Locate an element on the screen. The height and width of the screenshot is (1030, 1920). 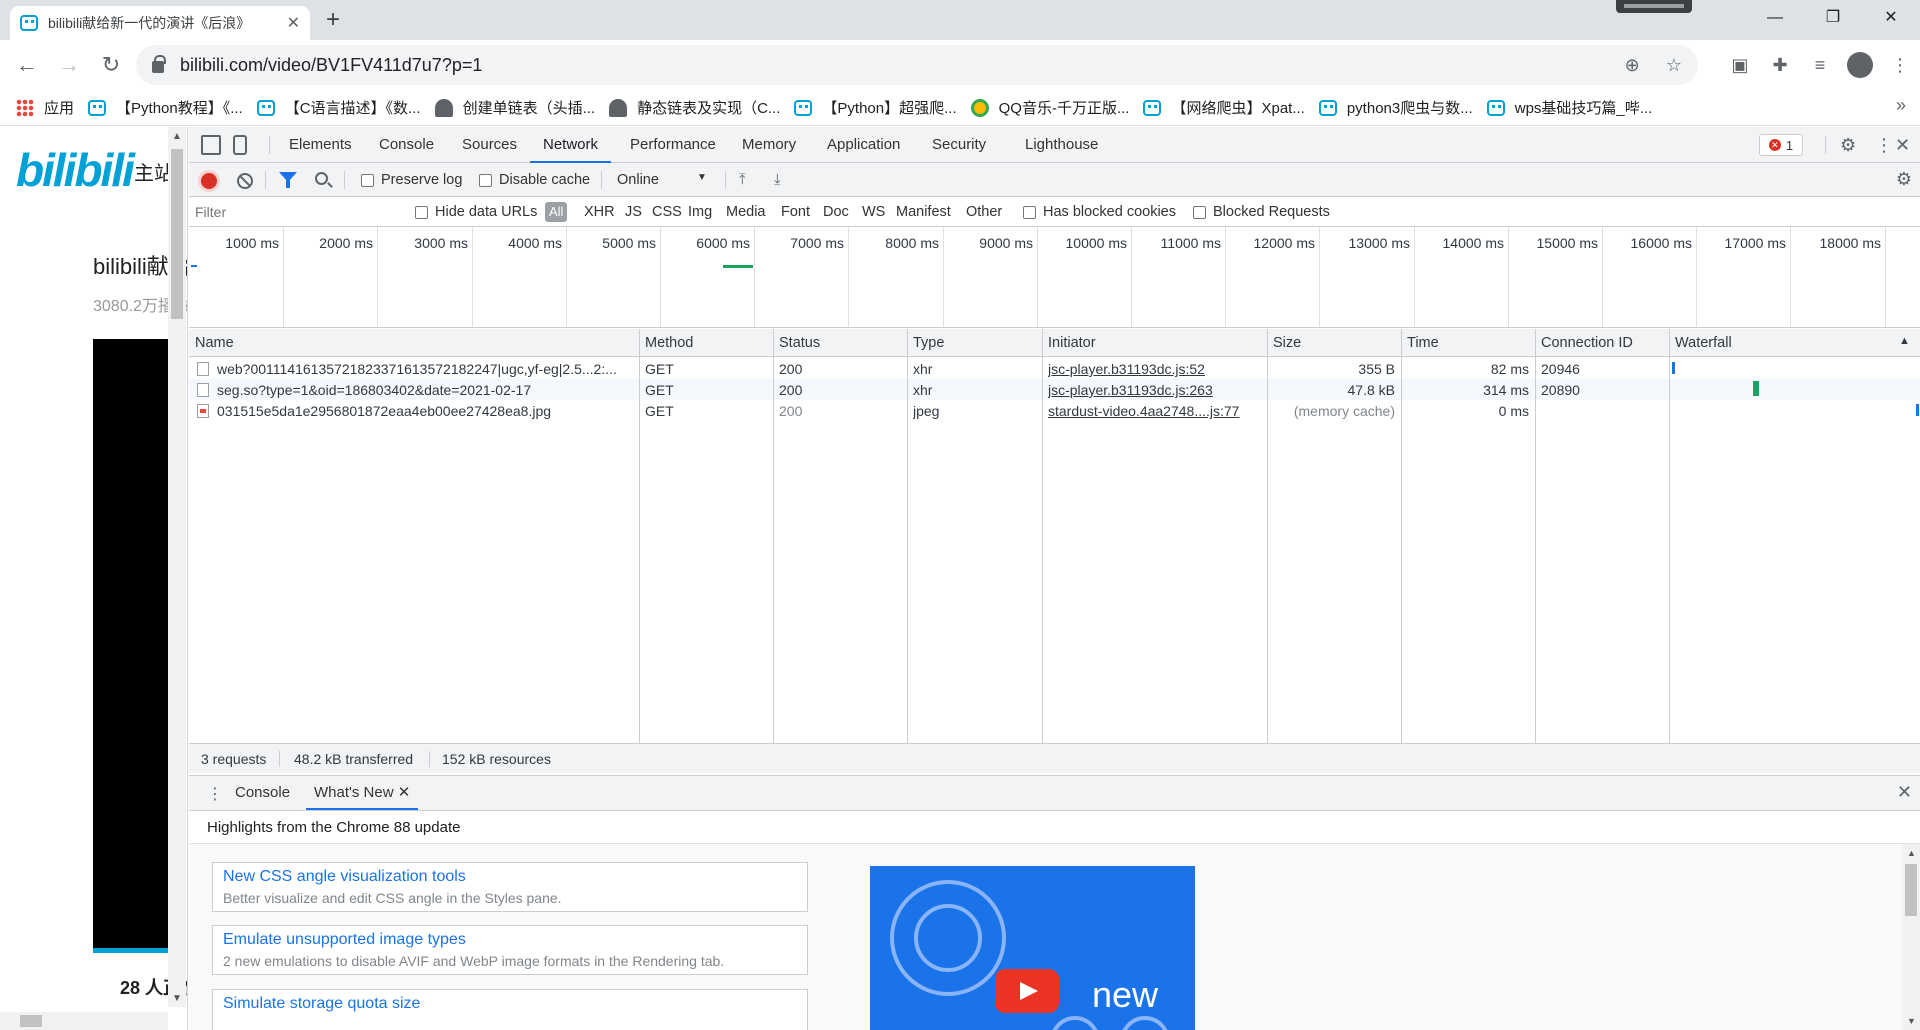
search-icon is located at coordinates (321, 178).